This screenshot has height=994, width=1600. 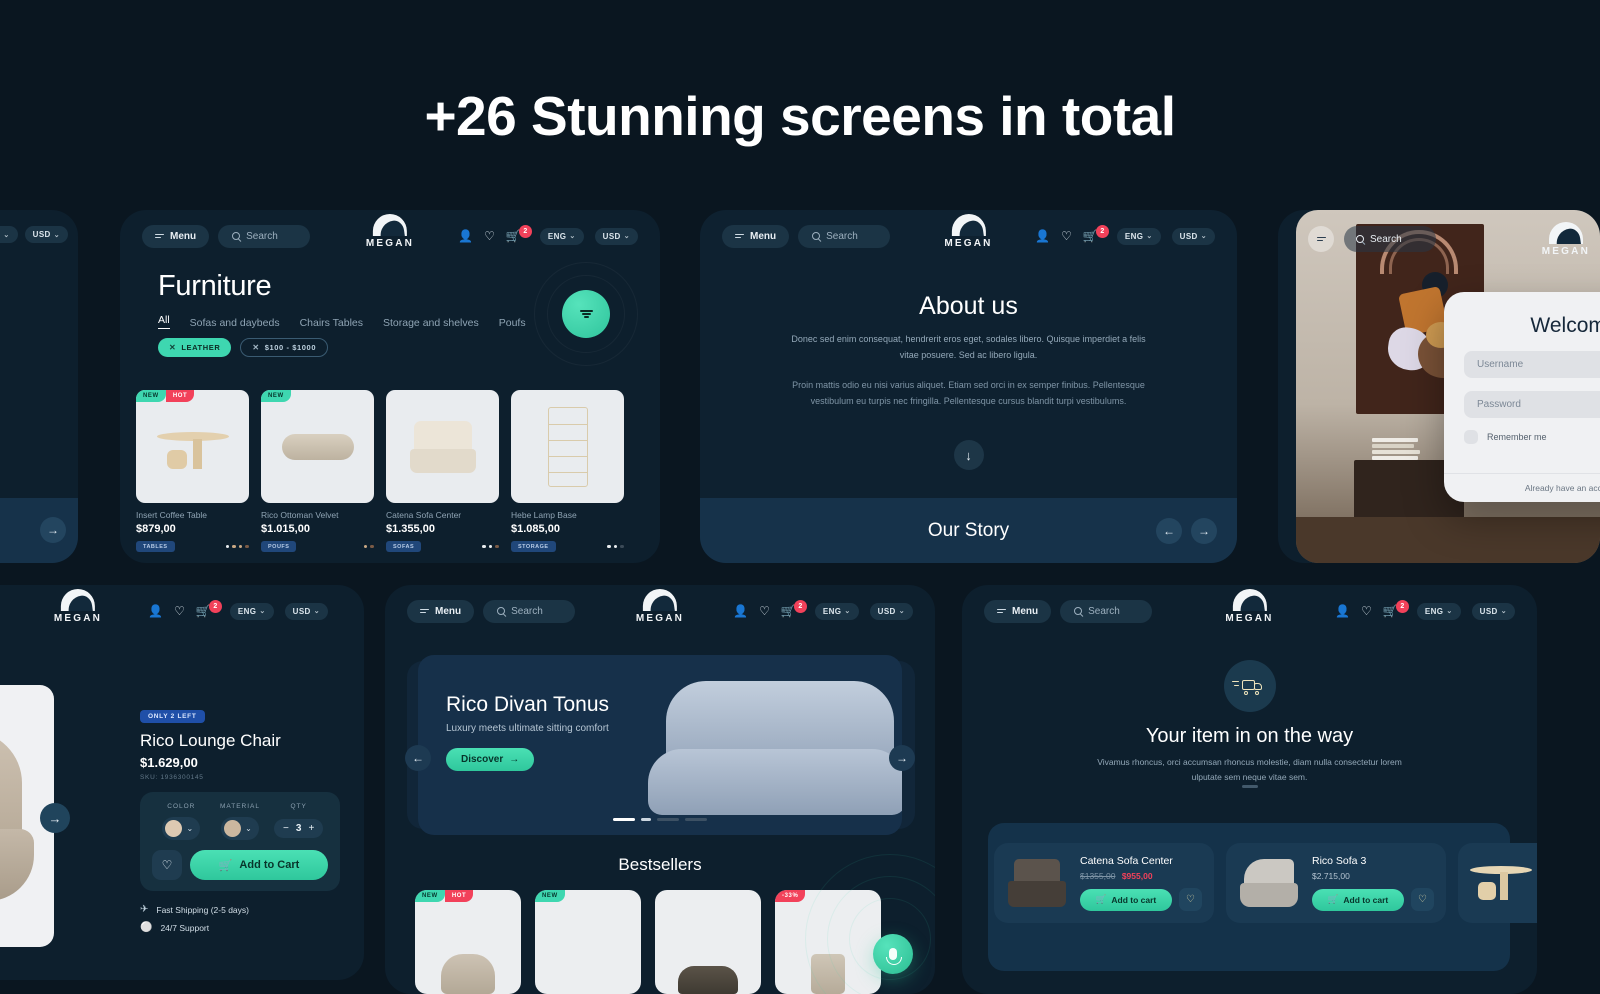 I want to click on next-arrow-partial: →, so click(x=53, y=530).